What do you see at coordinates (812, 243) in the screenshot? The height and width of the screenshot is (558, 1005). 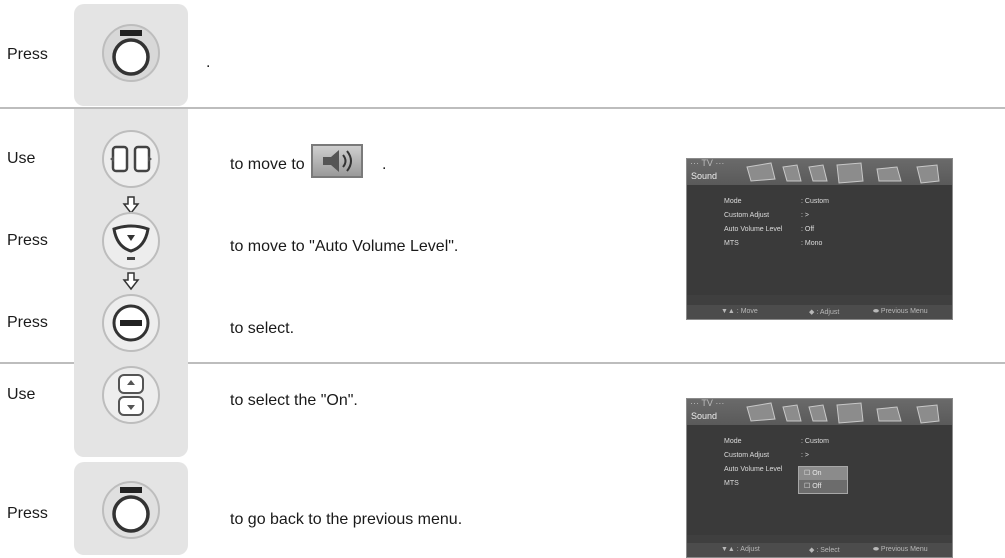 I see `osd-row-value: : Mono` at bounding box center [812, 243].